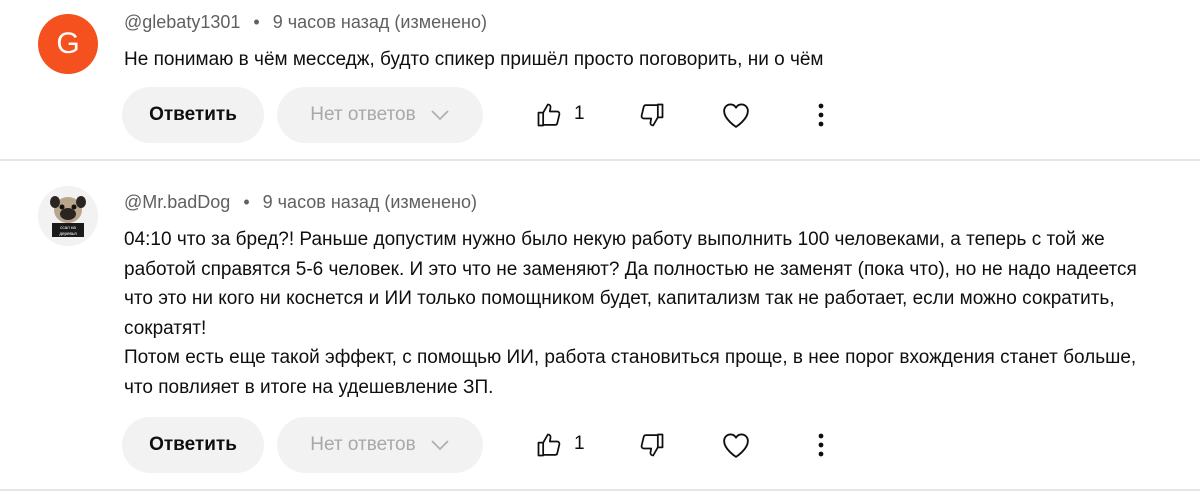 The image size is (1200, 495). What do you see at coordinates (177, 202) in the screenshot?
I see `author-name: @Mr.badDog` at bounding box center [177, 202].